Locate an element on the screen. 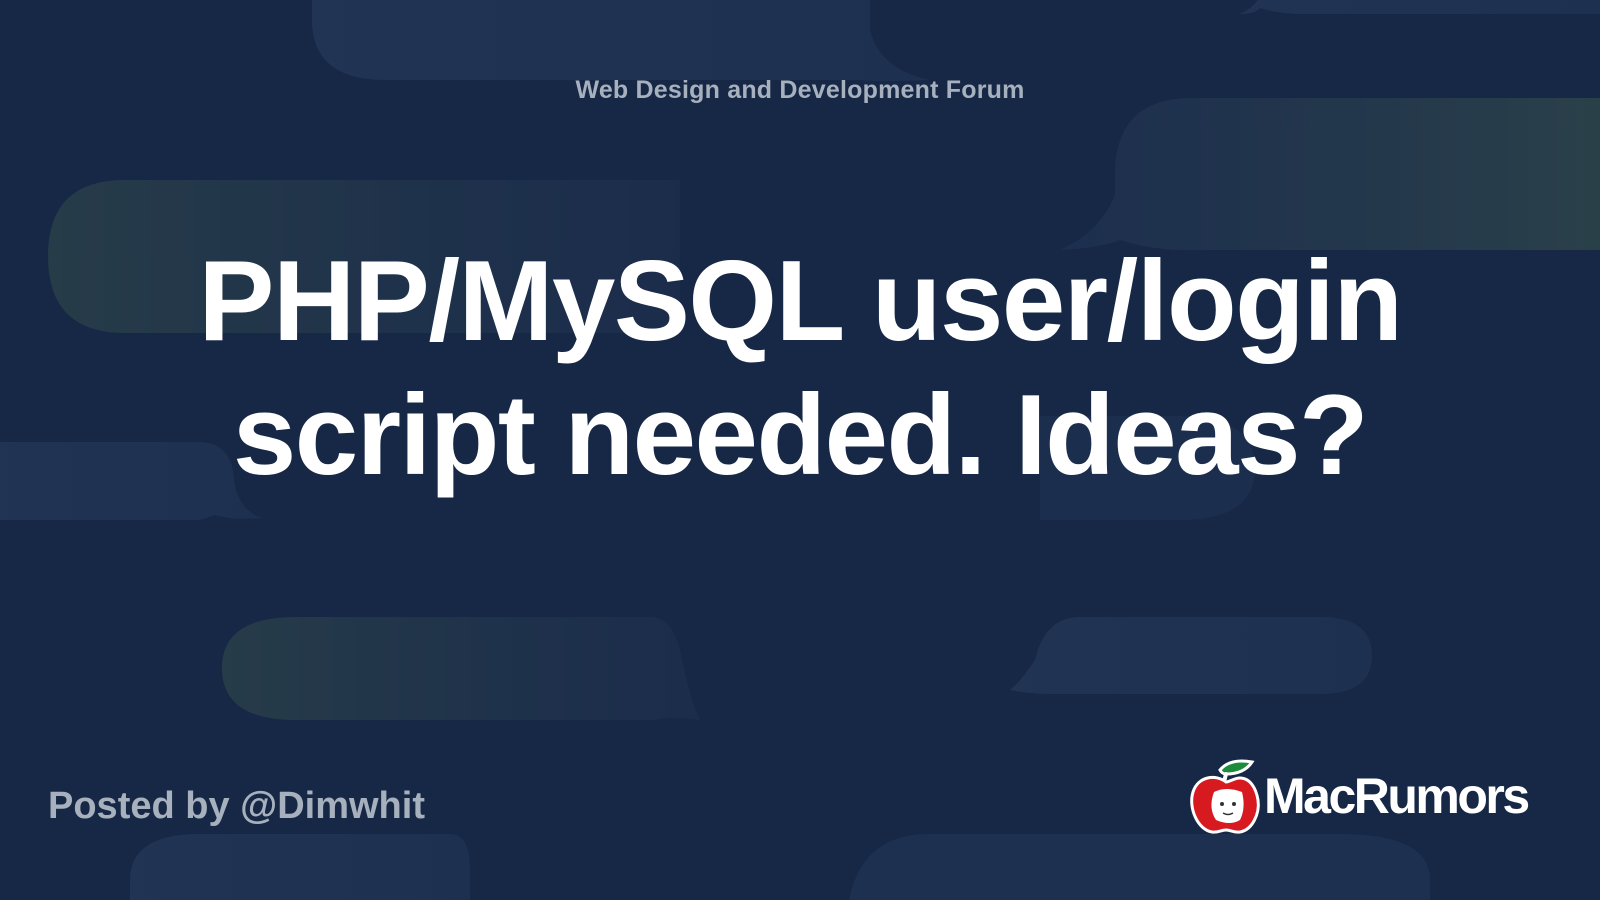 This screenshot has height=900, width=1600. macrumors-apple-icon is located at coordinates (1225, 796).